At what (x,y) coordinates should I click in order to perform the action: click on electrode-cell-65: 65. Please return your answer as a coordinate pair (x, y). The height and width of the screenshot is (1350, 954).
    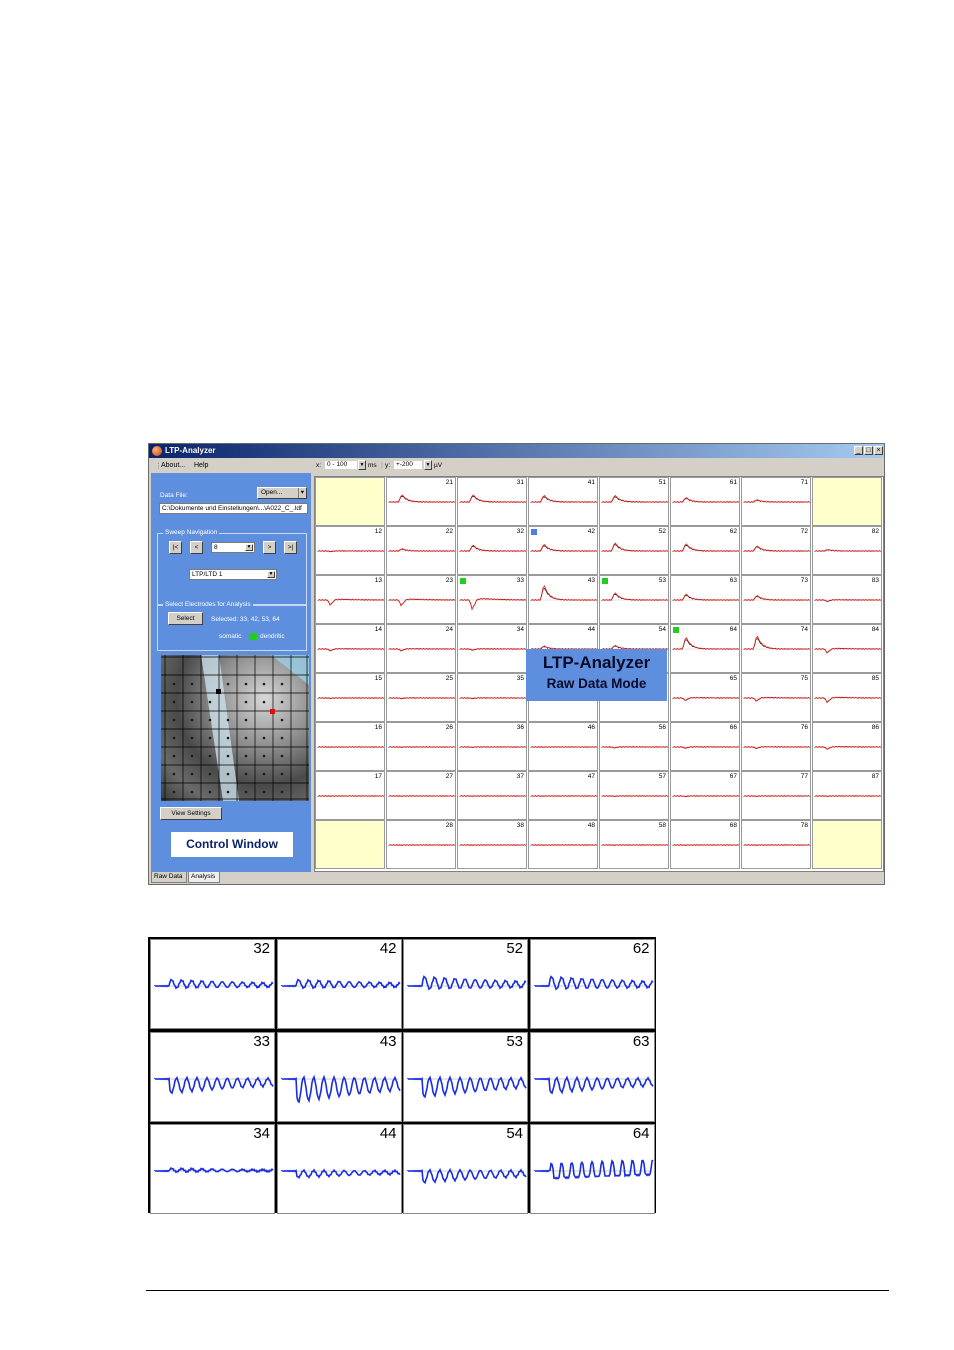
    Looking at the image, I should click on (705, 697).